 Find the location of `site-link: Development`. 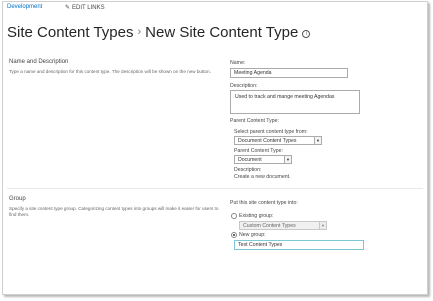

site-link: Development is located at coordinates (24, 7).